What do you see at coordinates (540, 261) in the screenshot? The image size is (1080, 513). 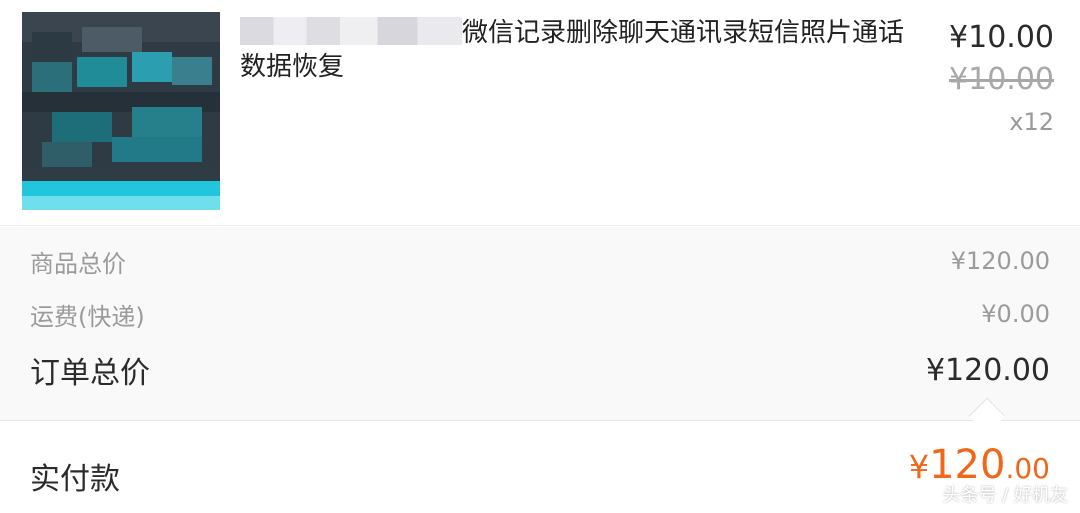 I see `subtotal-row: 商品总价 ¥120.00` at bounding box center [540, 261].